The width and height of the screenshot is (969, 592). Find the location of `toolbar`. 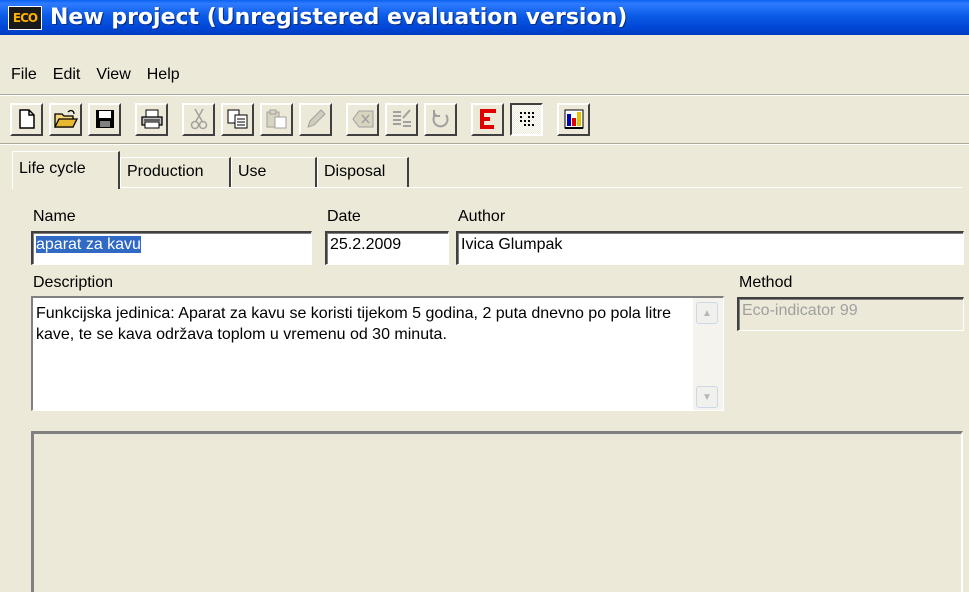

toolbar is located at coordinates (303, 119).